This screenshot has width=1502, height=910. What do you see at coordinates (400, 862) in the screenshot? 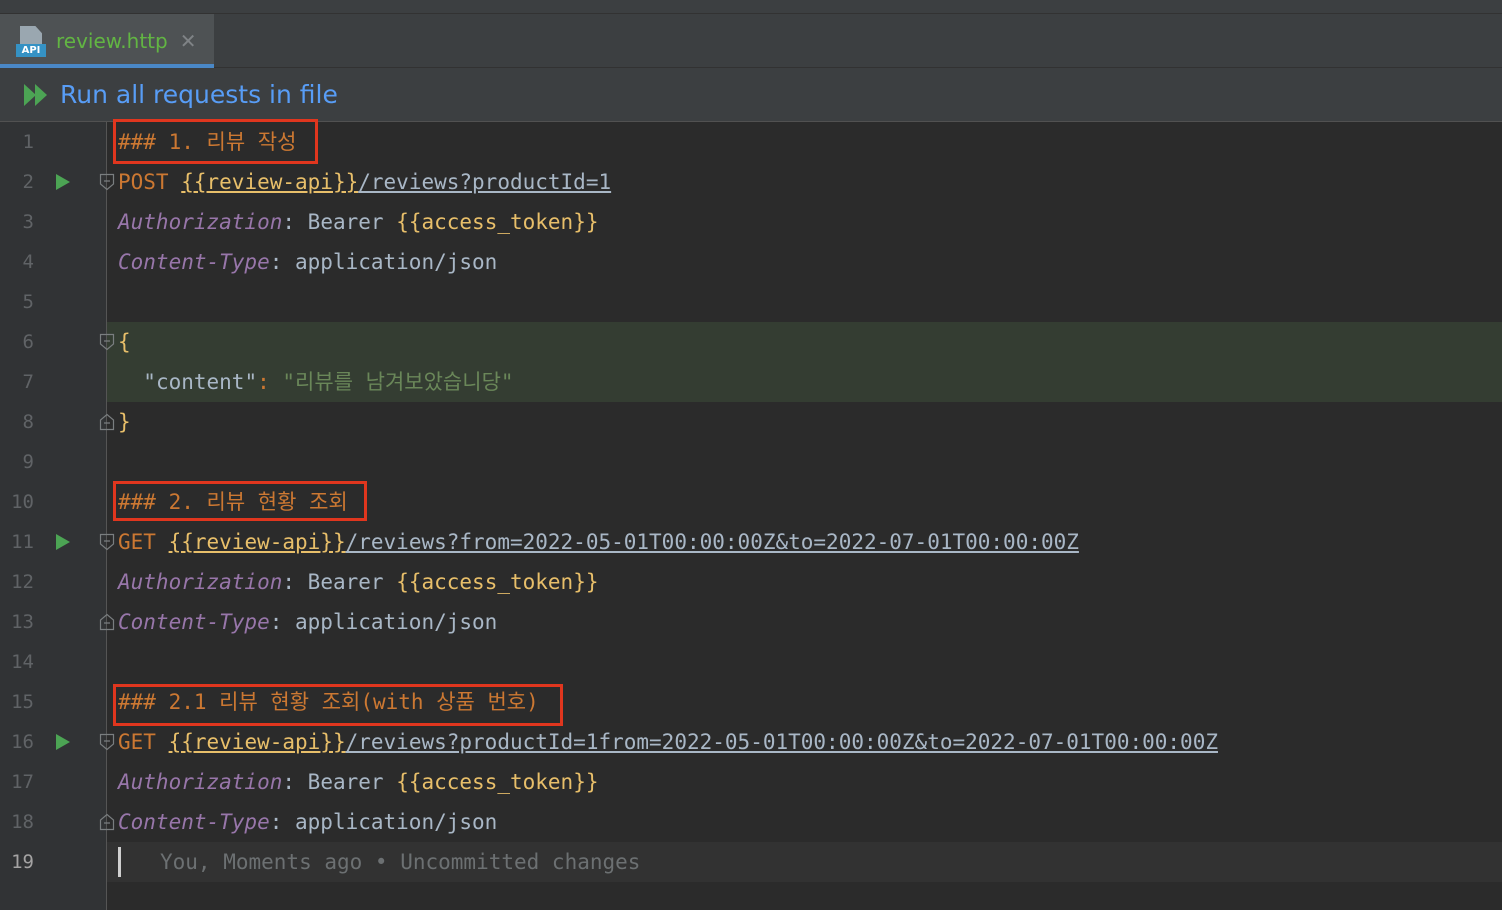
I see `git-blame-annotation: You, Moments ago • Uncommitted changes` at bounding box center [400, 862].